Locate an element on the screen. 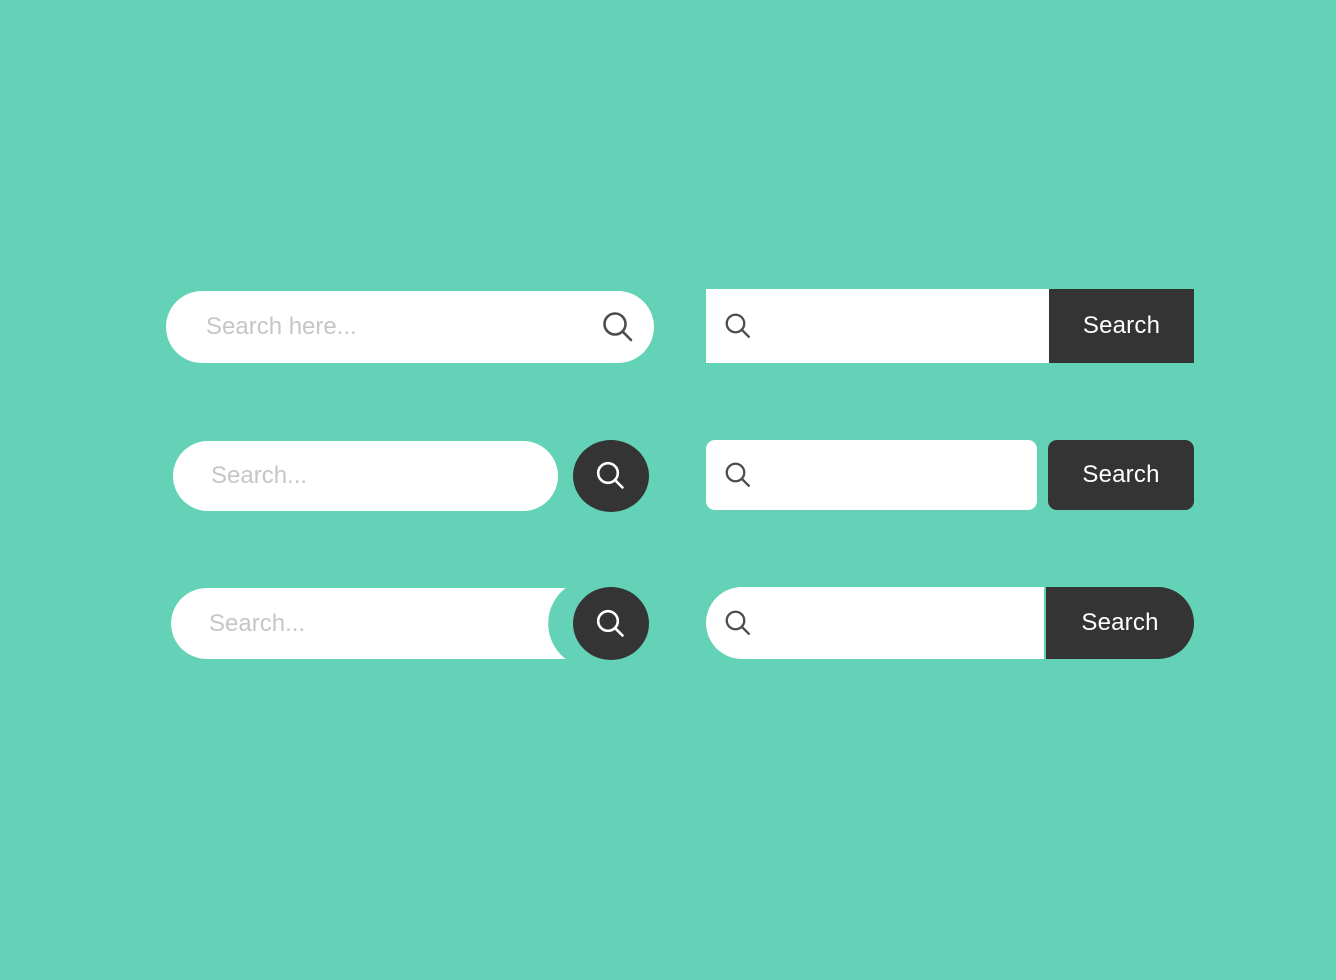 Image resolution: width=1336 pixels, height=980 pixels. search-bar-capsule-field is located at coordinates (875, 623).